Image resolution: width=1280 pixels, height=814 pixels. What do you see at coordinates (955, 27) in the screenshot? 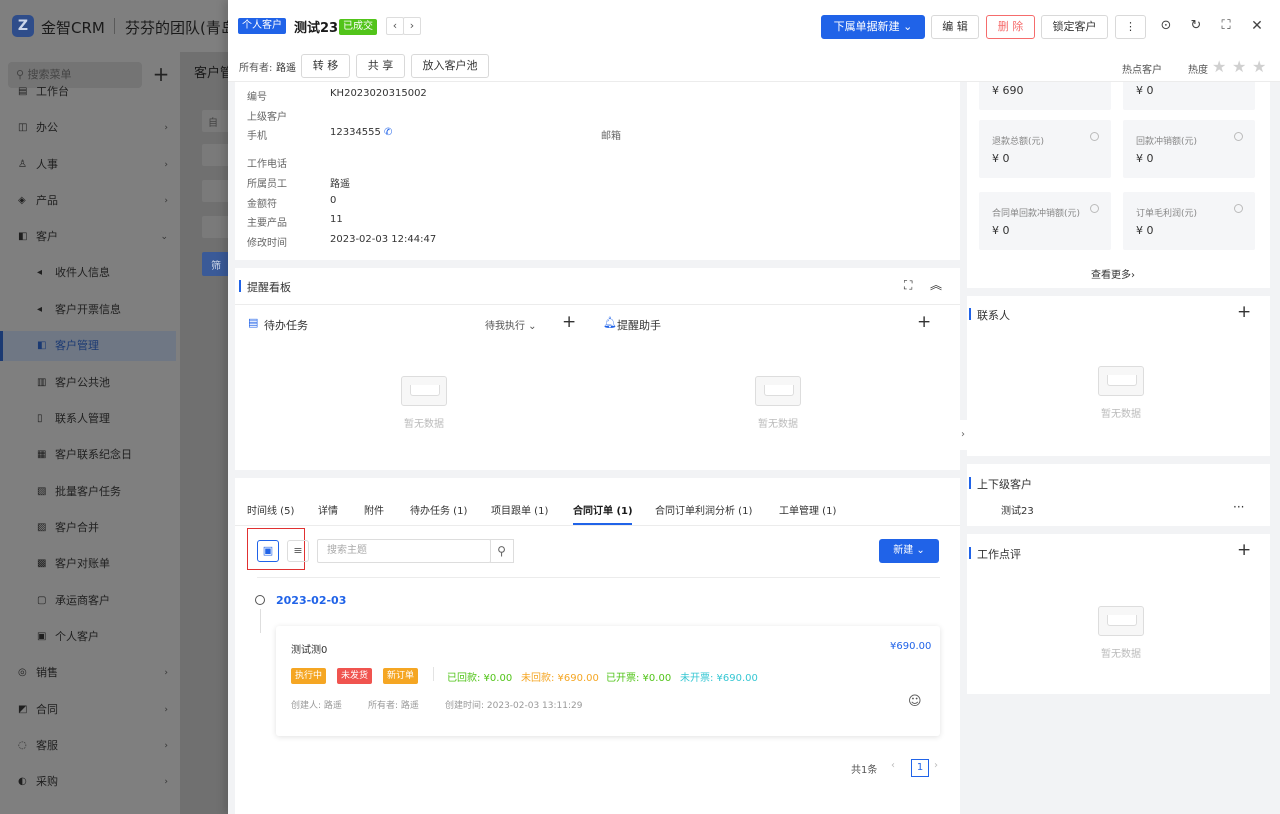
I see `edit-button: 编 辑` at bounding box center [955, 27].